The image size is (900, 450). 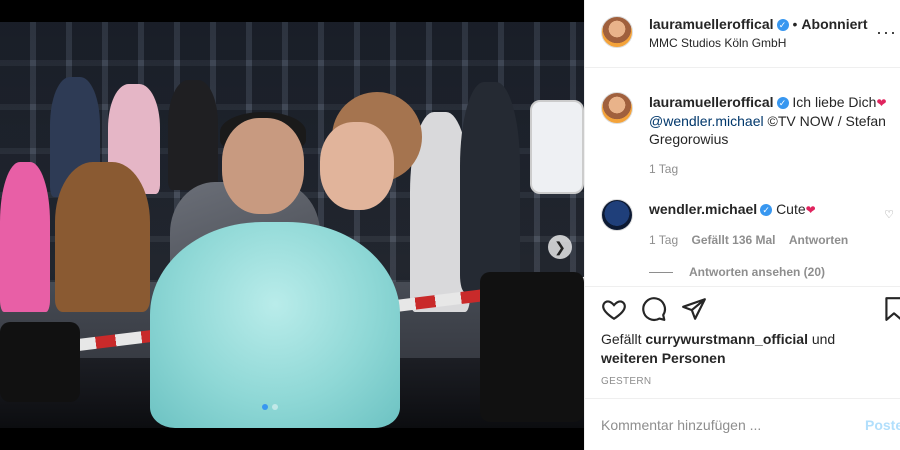 I want to click on caption-time: 1 Tag, so click(x=772, y=169).